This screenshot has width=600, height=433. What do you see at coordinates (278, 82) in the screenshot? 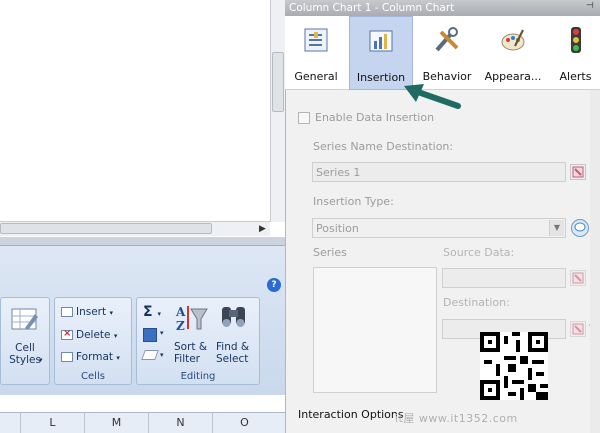
I see `vertical-scrollbar-thumb` at bounding box center [278, 82].